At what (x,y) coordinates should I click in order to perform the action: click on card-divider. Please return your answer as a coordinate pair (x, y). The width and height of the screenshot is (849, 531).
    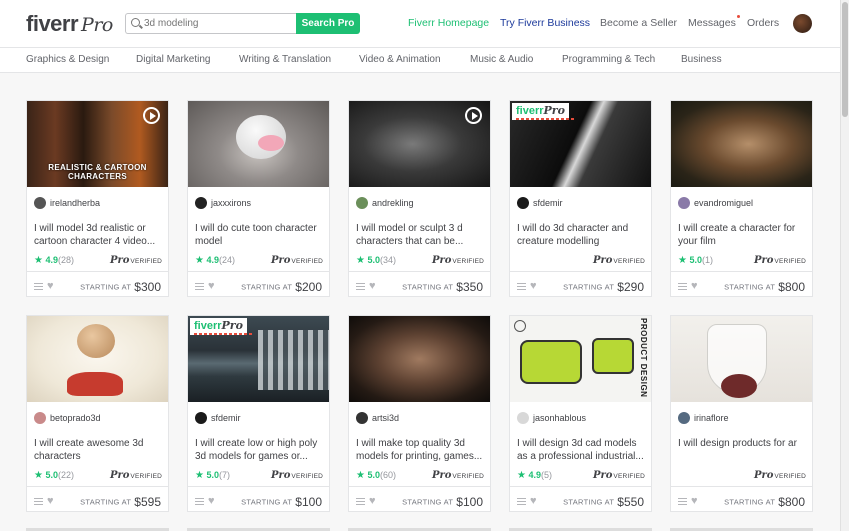
    Looking at the image, I should click on (580, 271).